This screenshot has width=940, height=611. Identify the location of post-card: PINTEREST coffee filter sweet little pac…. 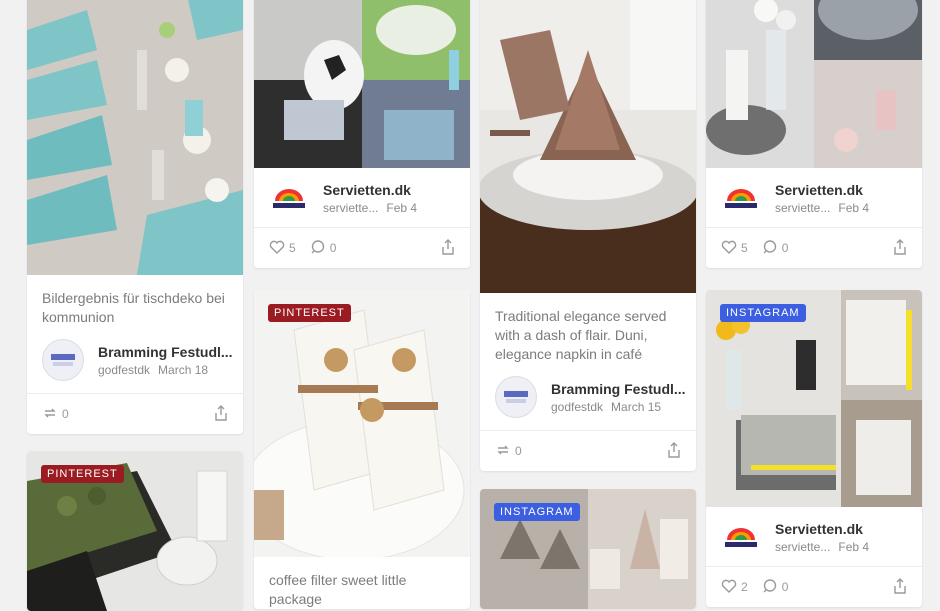
(362, 449).